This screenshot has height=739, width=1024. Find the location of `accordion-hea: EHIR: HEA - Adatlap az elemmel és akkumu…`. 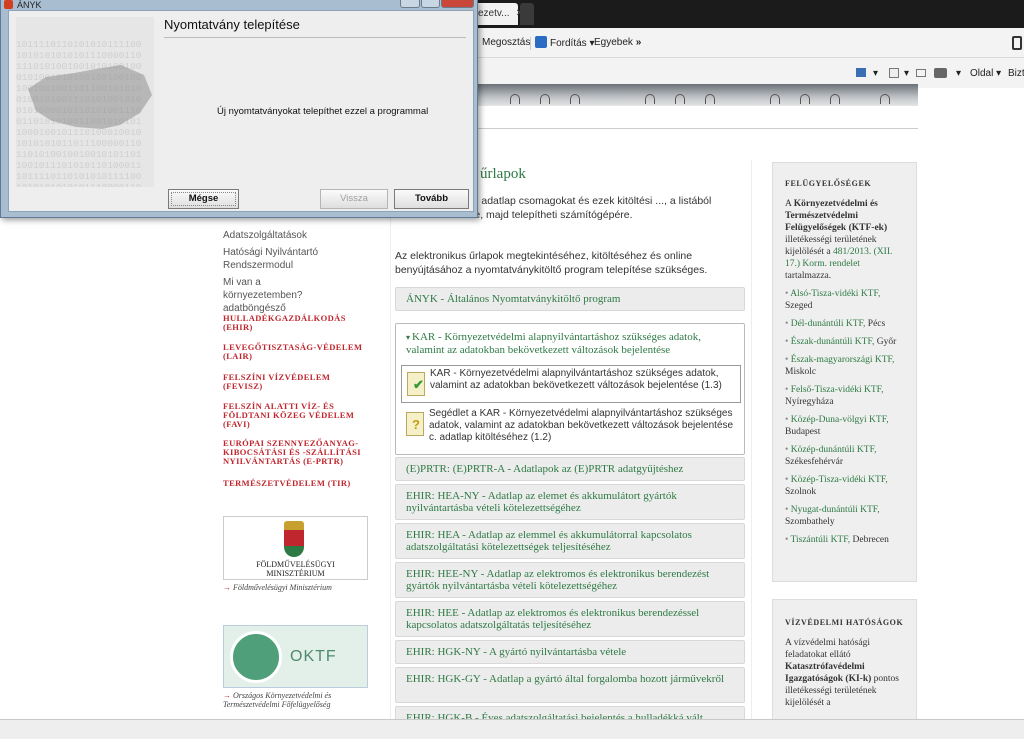

accordion-hea: EHIR: HEA - Adatlap az elemmel és akkumu… is located at coordinates (570, 541).